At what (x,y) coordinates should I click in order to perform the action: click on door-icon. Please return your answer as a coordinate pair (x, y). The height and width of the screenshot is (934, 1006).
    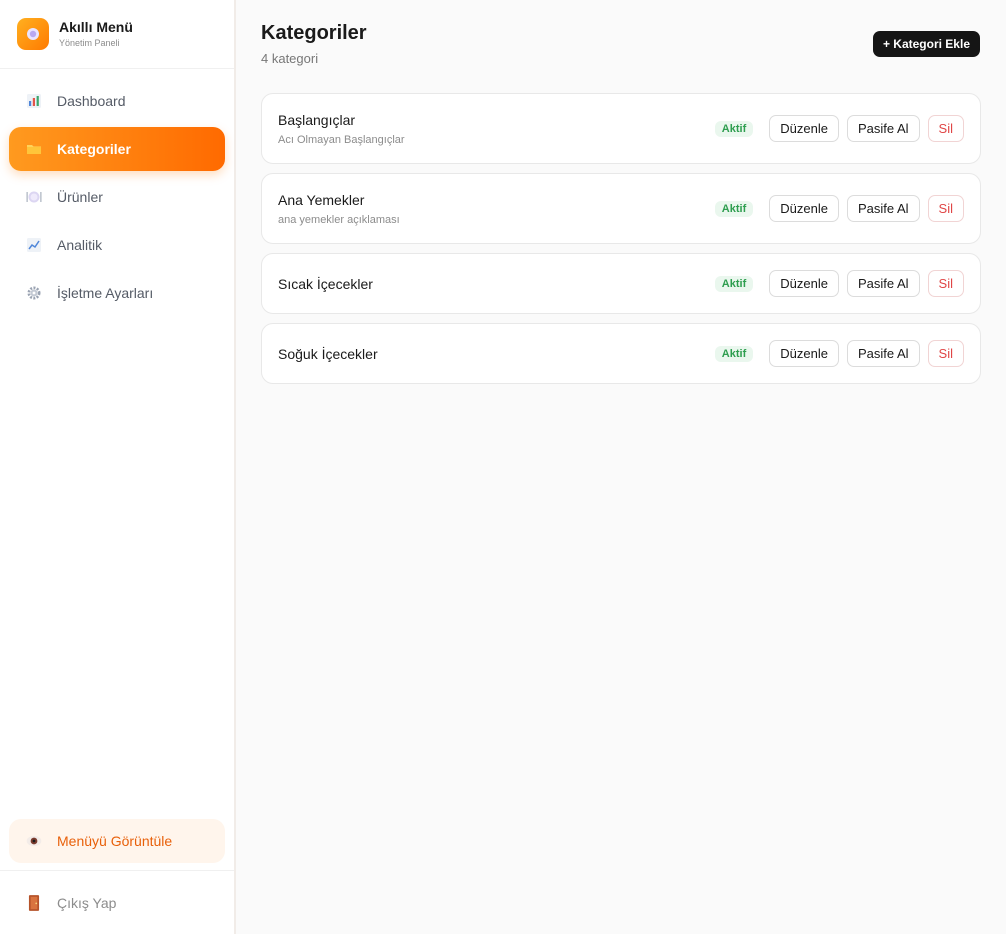
    Looking at the image, I should click on (34, 903).